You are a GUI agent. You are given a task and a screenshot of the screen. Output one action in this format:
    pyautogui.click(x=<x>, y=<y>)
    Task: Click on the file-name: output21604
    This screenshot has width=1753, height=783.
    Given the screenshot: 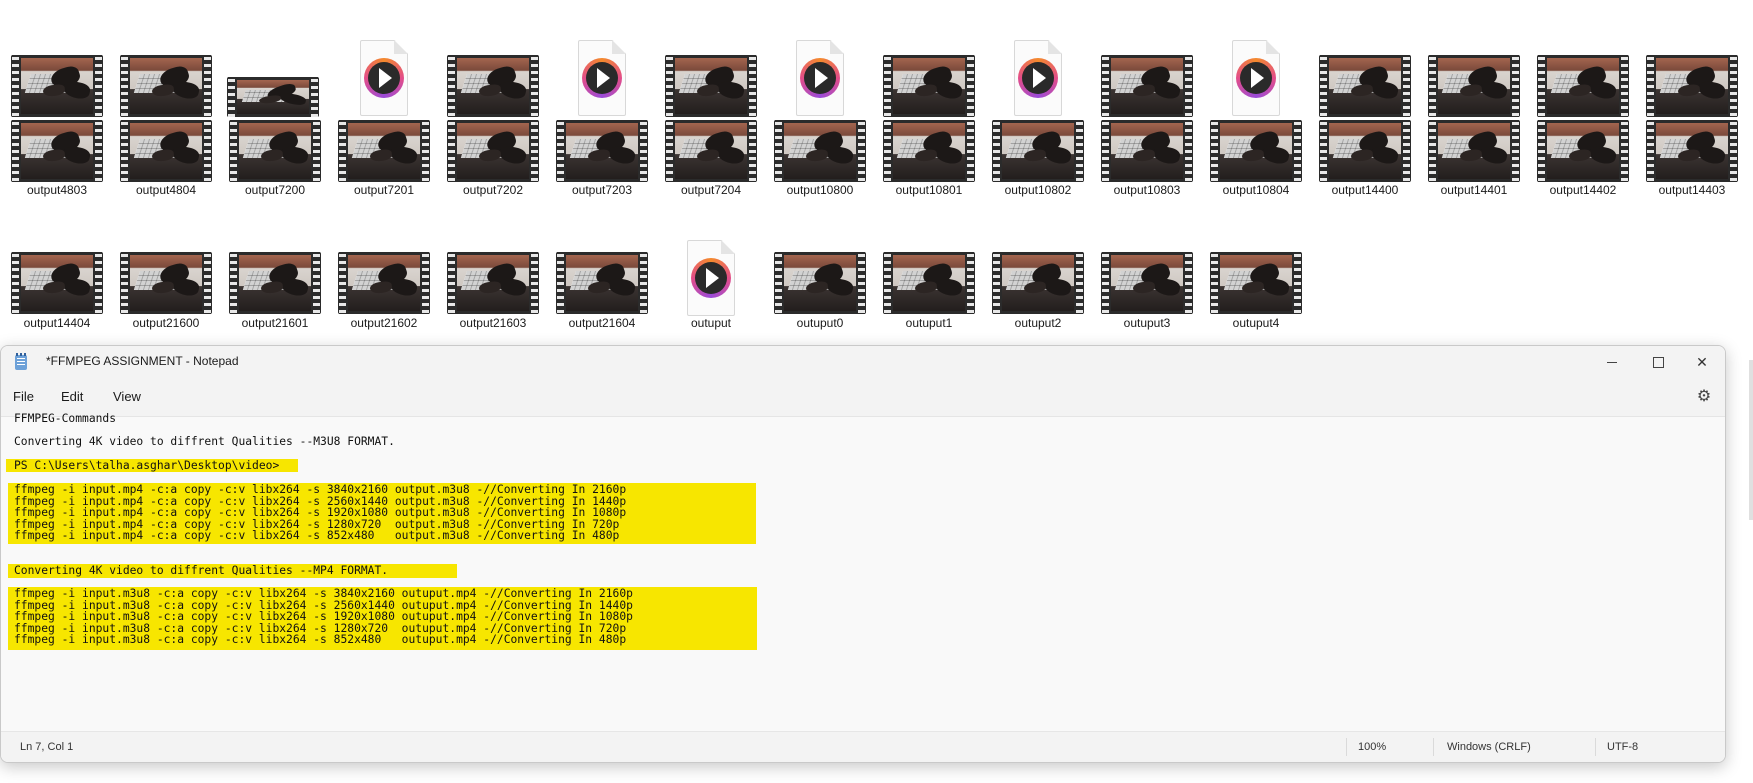 What is the action you would take?
    pyautogui.click(x=602, y=323)
    